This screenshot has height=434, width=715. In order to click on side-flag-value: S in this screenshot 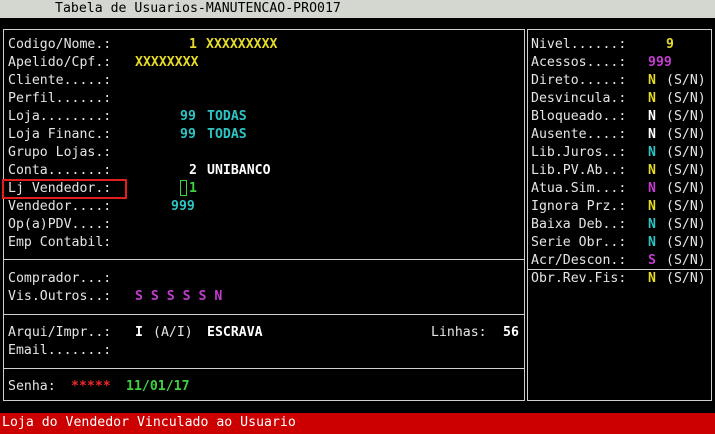, I will do `click(652, 261)`.